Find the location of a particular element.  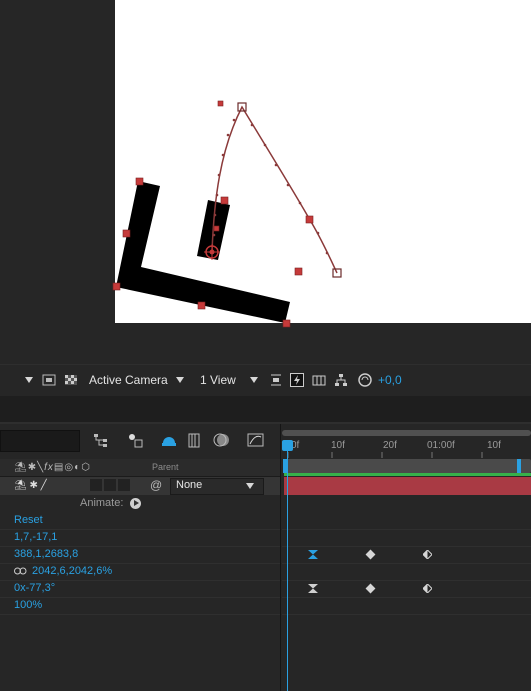

exposure-value: +0,0 is located at coordinates (390, 380).